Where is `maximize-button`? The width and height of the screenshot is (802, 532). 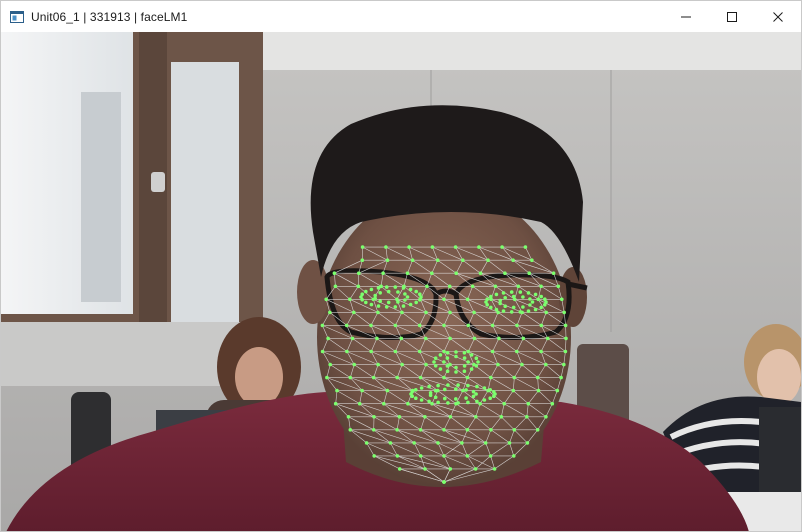
maximize-button is located at coordinates (732, 16).